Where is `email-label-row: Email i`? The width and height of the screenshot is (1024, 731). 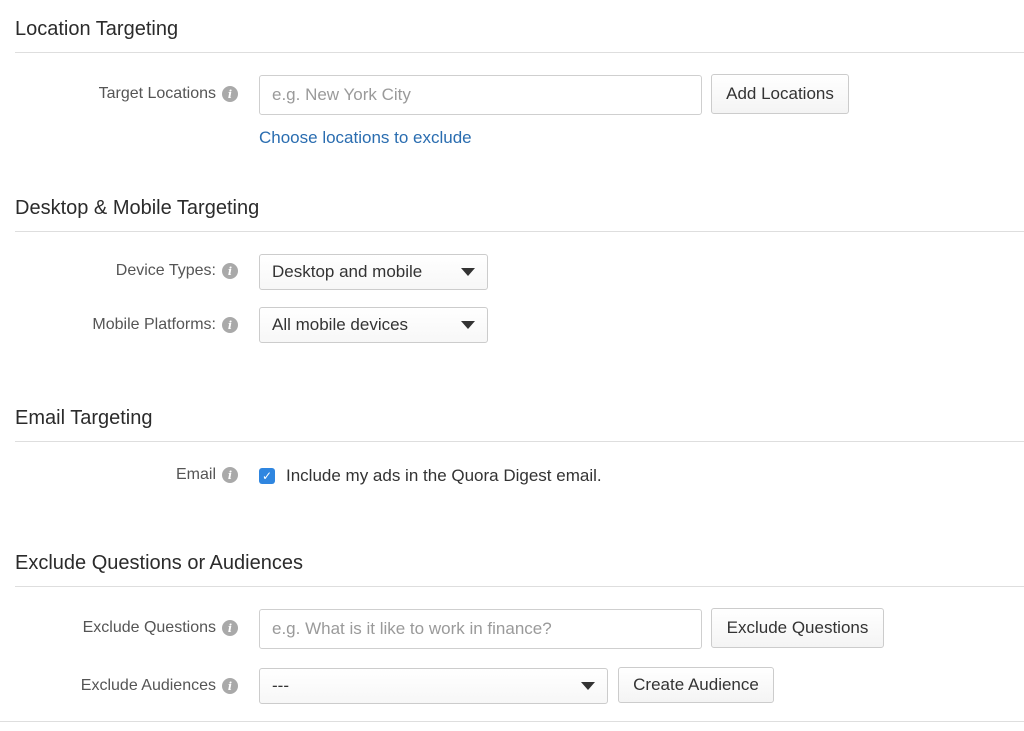
email-label-row: Email i is located at coordinates (207, 475).